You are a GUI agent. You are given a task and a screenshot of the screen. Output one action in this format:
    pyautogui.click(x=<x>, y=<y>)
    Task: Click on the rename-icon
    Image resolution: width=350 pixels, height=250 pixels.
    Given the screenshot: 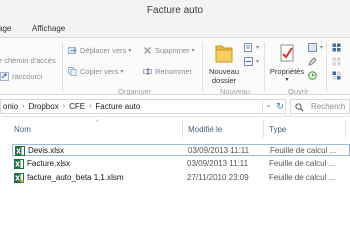 What is the action you would take?
    pyautogui.click(x=147, y=71)
    